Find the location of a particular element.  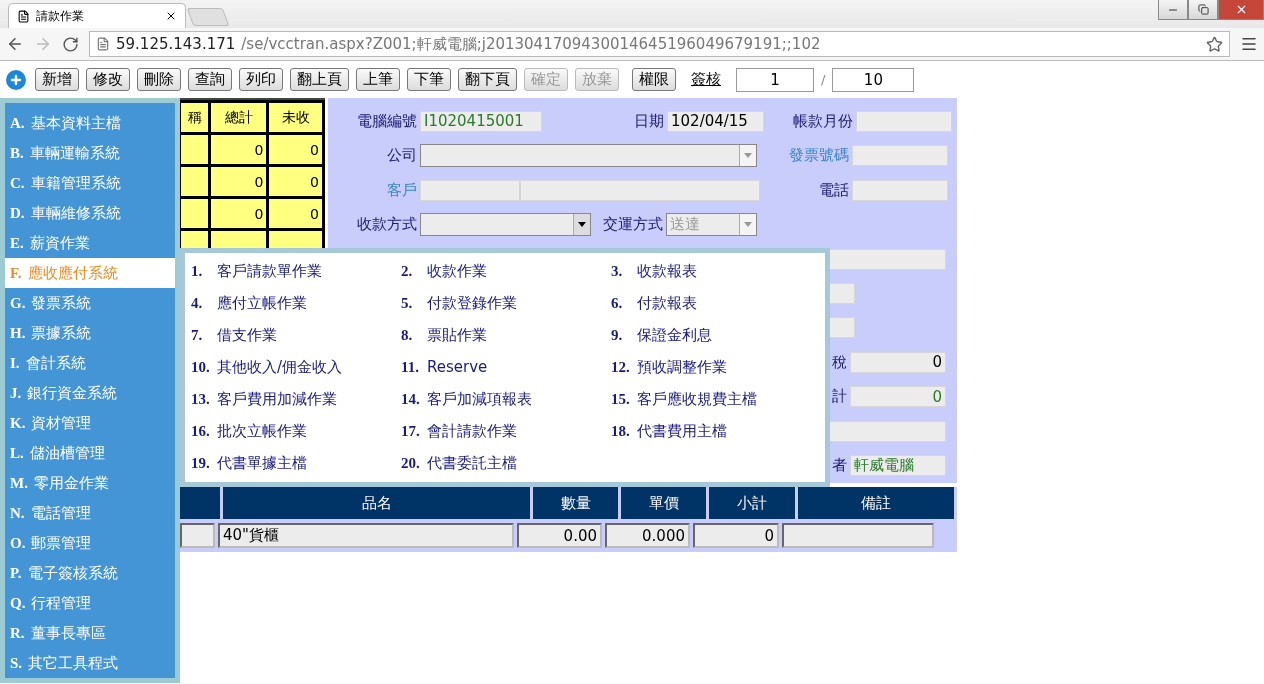

url-path: /se/vcctran.aspx?Z001;軒威電腦;j2013041709430014645196049679191;;102 is located at coordinates (531, 44).